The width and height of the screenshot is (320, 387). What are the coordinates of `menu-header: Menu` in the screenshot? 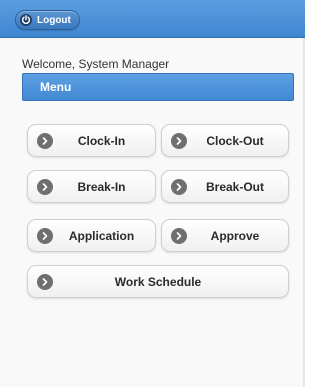 It's located at (158, 87).